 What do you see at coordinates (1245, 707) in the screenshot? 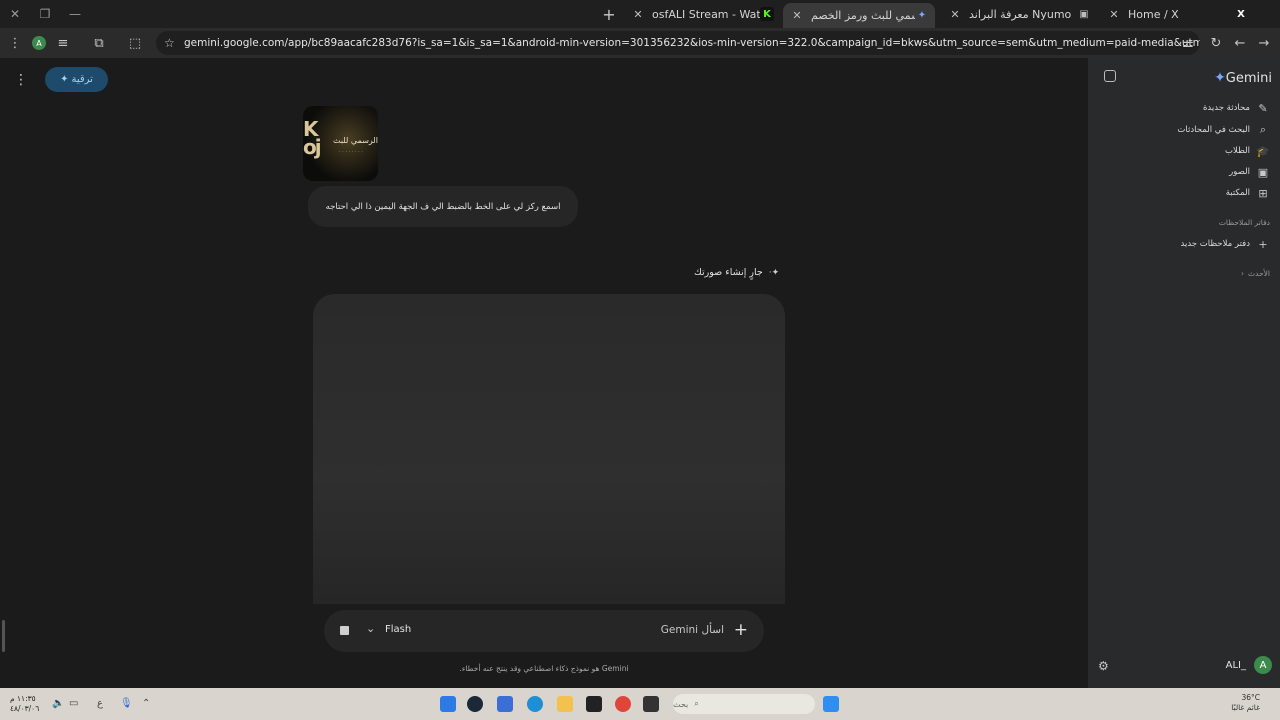
I see `weather-text: غائم غالبًا` at bounding box center [1245, 707].